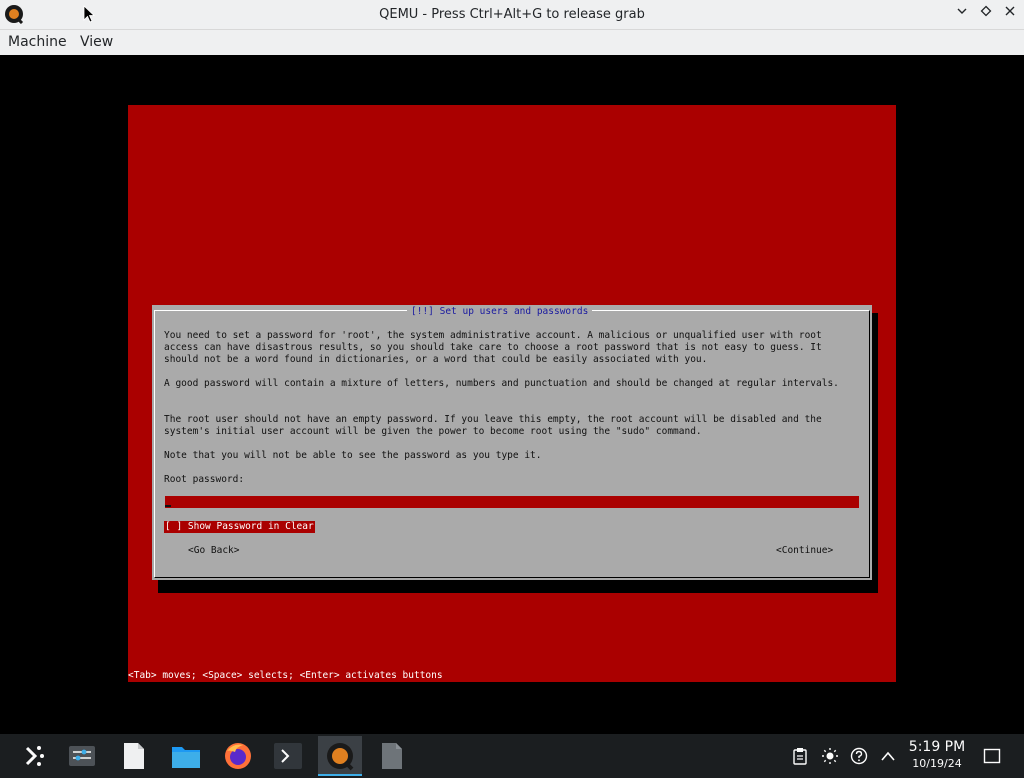  What do you see at coordinates (986, 14) in the screenshot?
I see `maximize-icon` at bounding box center [986, 14].